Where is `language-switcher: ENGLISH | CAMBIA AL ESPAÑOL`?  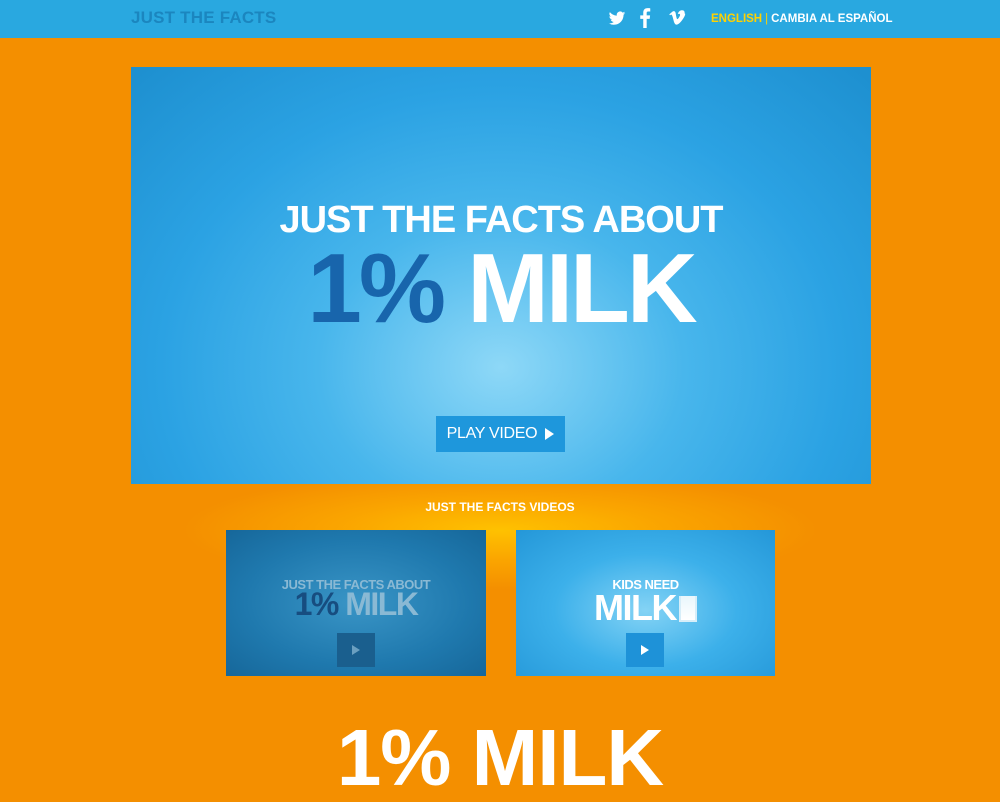
language-switcher: ENGLISH | CAMBIA AL ESPAÑOL is located at coordinates (802, 19).